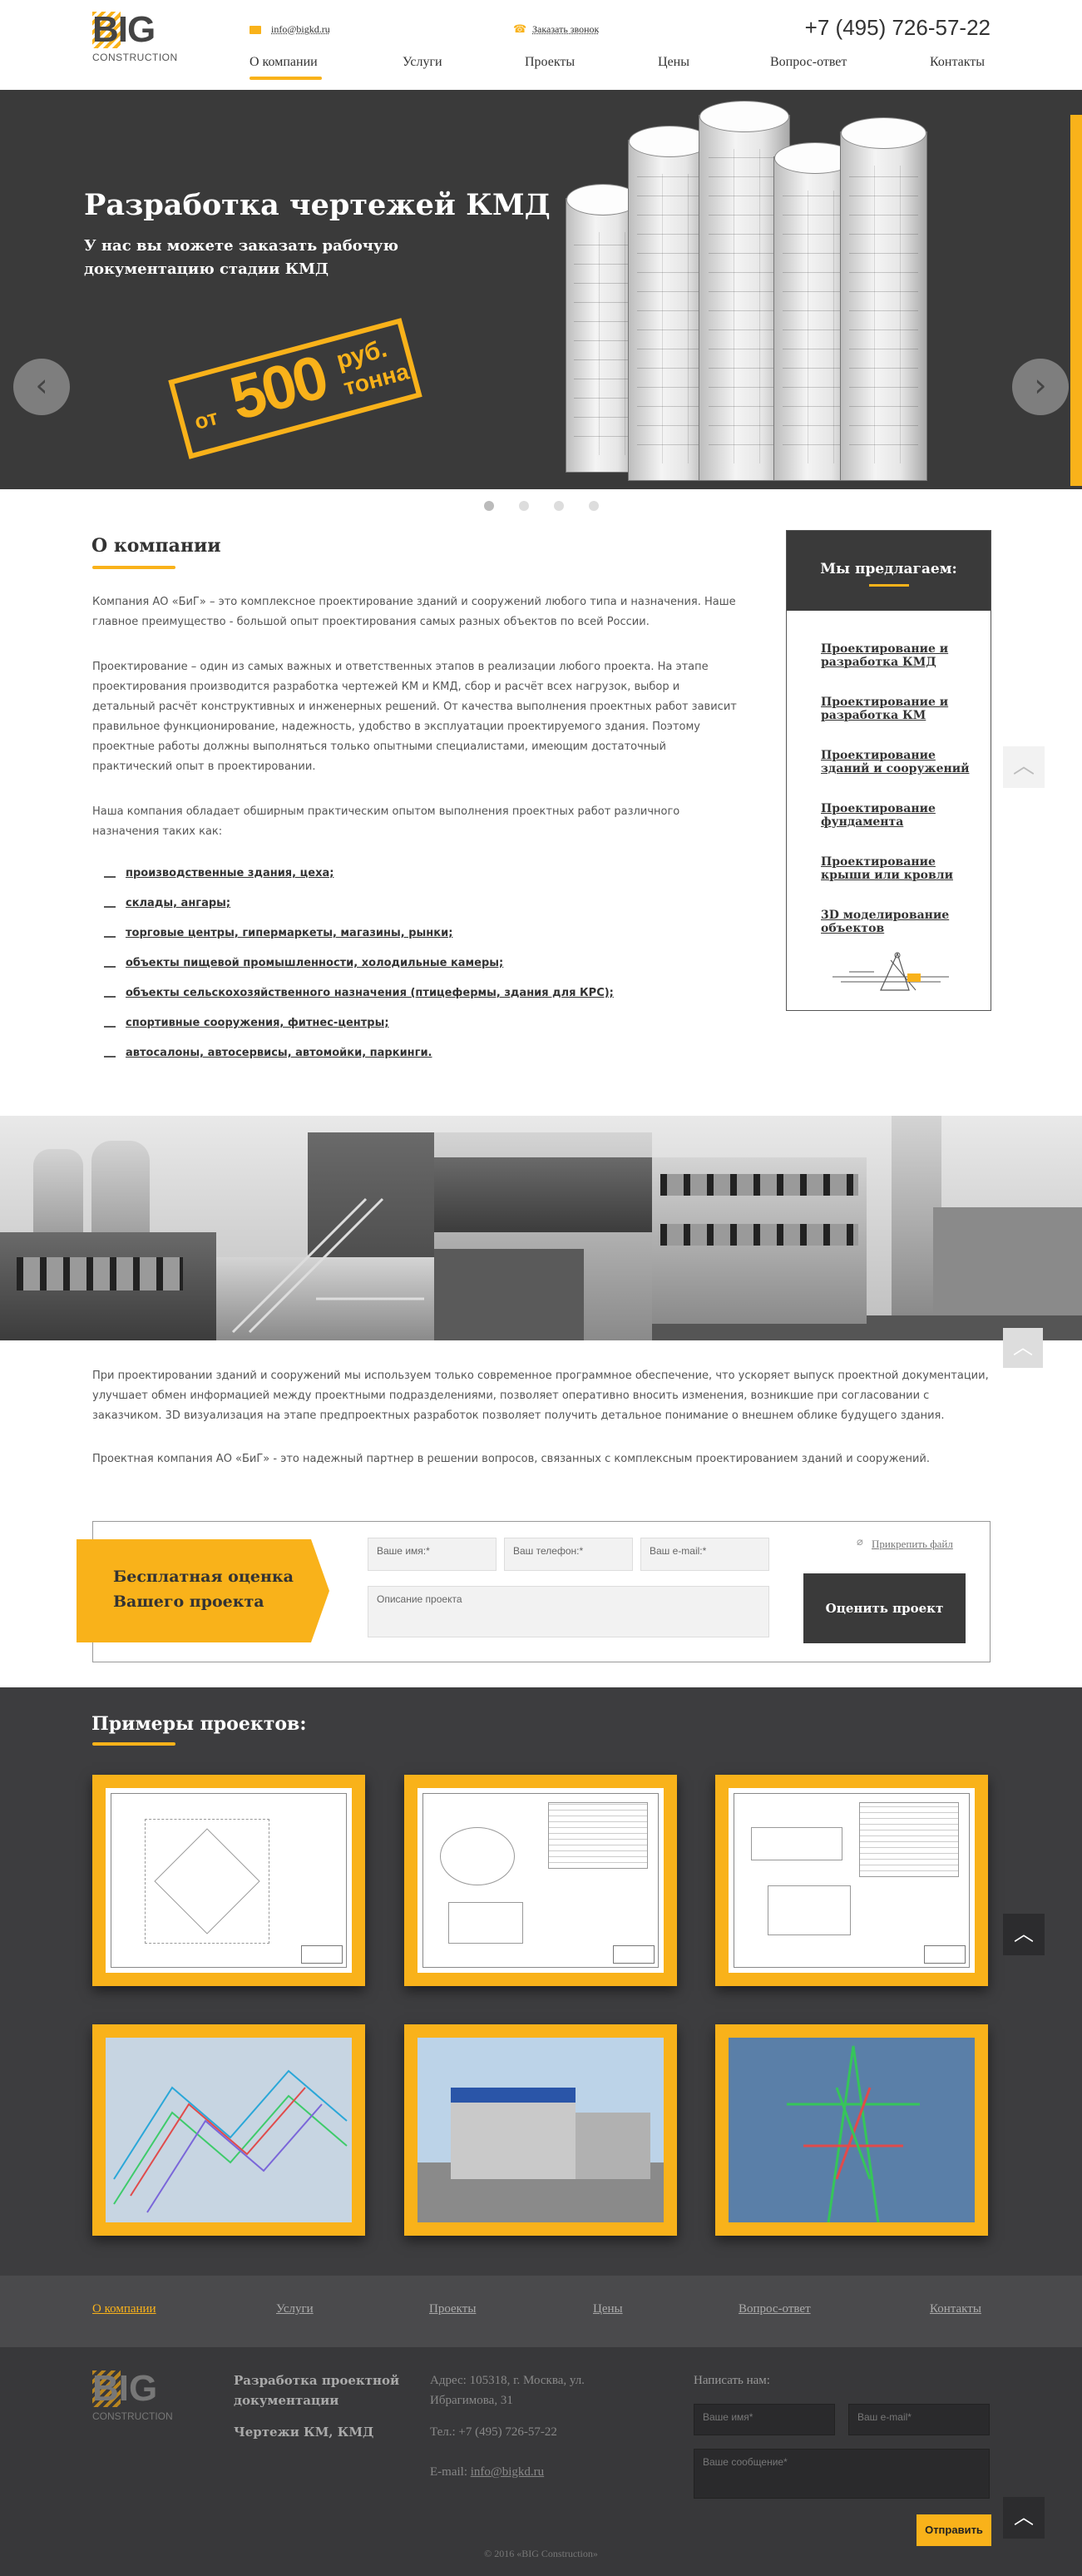 The width and height of the screenshot is (1082, 2576). What do you see at coordinates (955, 2309) in the screenshot?
I see `footer-nav-contacts: Контакты` at bounding box center [955, 2309].